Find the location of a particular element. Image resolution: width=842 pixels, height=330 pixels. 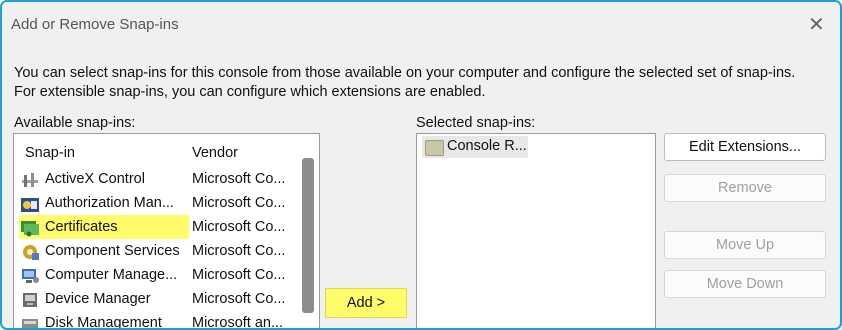

snapin-name: Disk Management is located at coordinates (103, 322).